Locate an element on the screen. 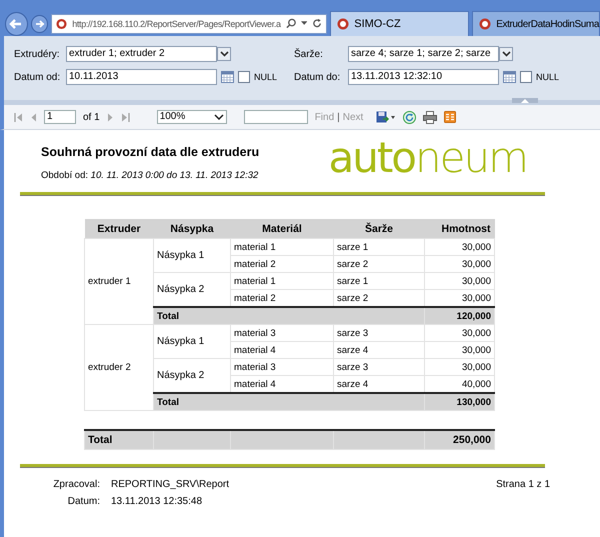  column-header: Hmotnost is located at coordinates (459, 228).